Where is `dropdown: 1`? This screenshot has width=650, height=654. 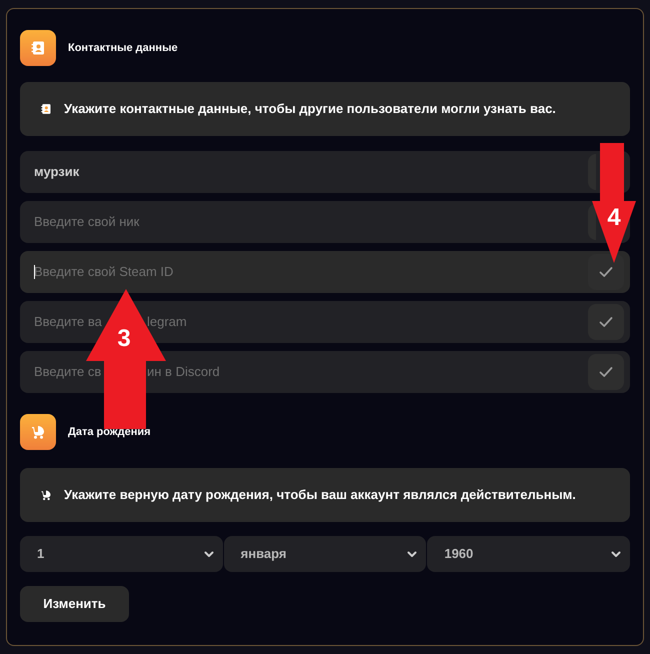 dropdown: 1 is located at coordinates (121, 554).